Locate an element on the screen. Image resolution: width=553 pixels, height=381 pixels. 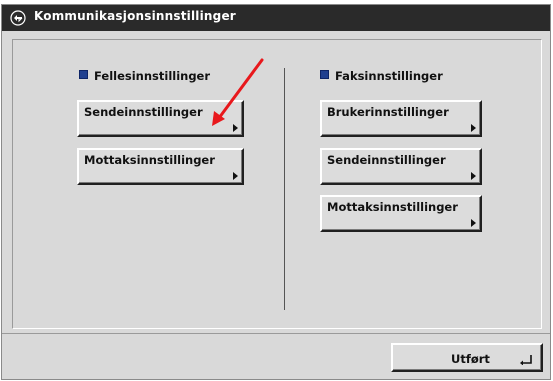
common-settings-header: Fellesinnstillinger is located at coordinates (144, 76).